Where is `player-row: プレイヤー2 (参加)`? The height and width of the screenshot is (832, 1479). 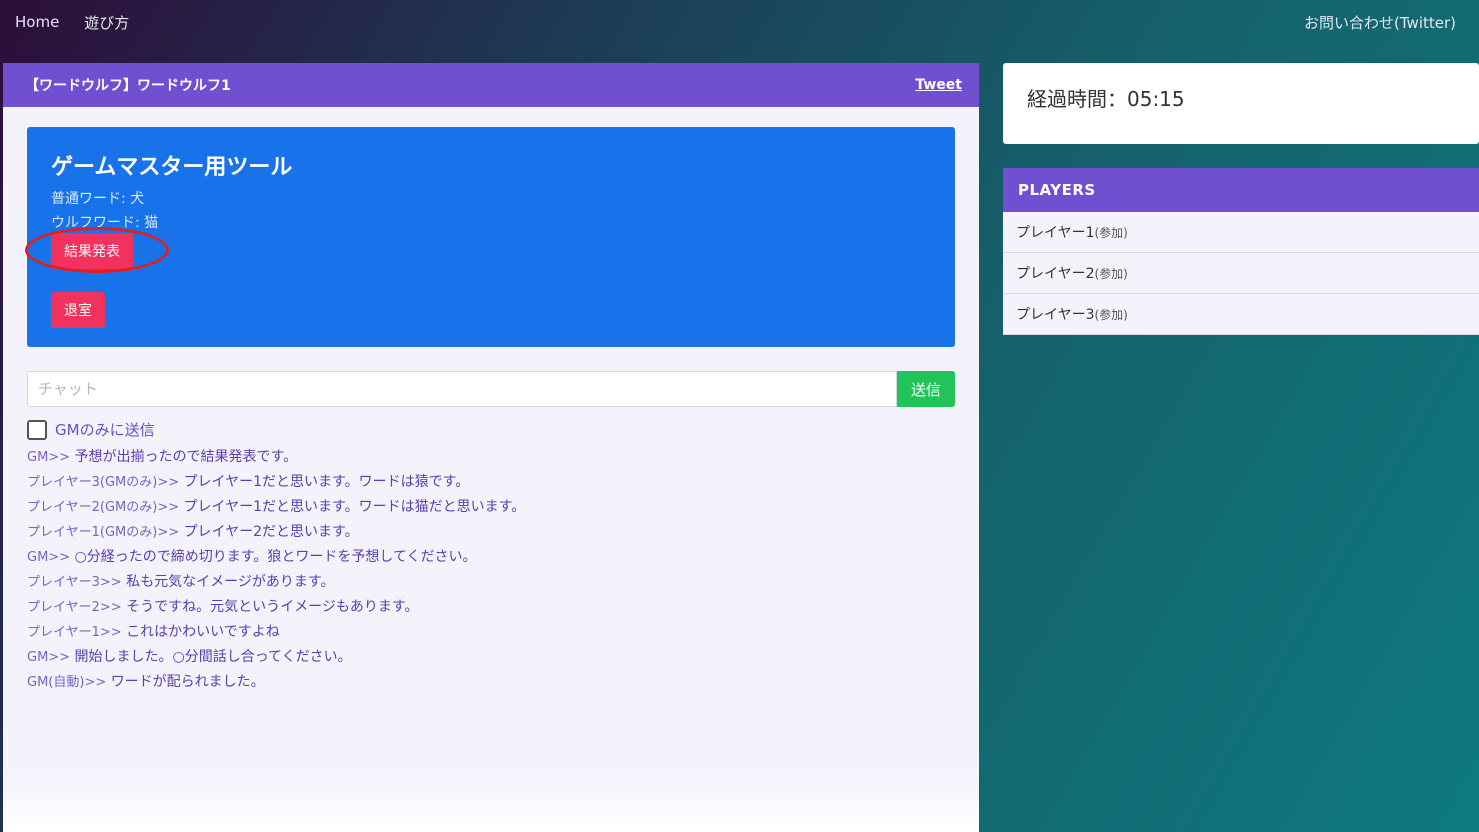 player-row: プレイヤー2 (参加) is located at coordinates (1241, 273).